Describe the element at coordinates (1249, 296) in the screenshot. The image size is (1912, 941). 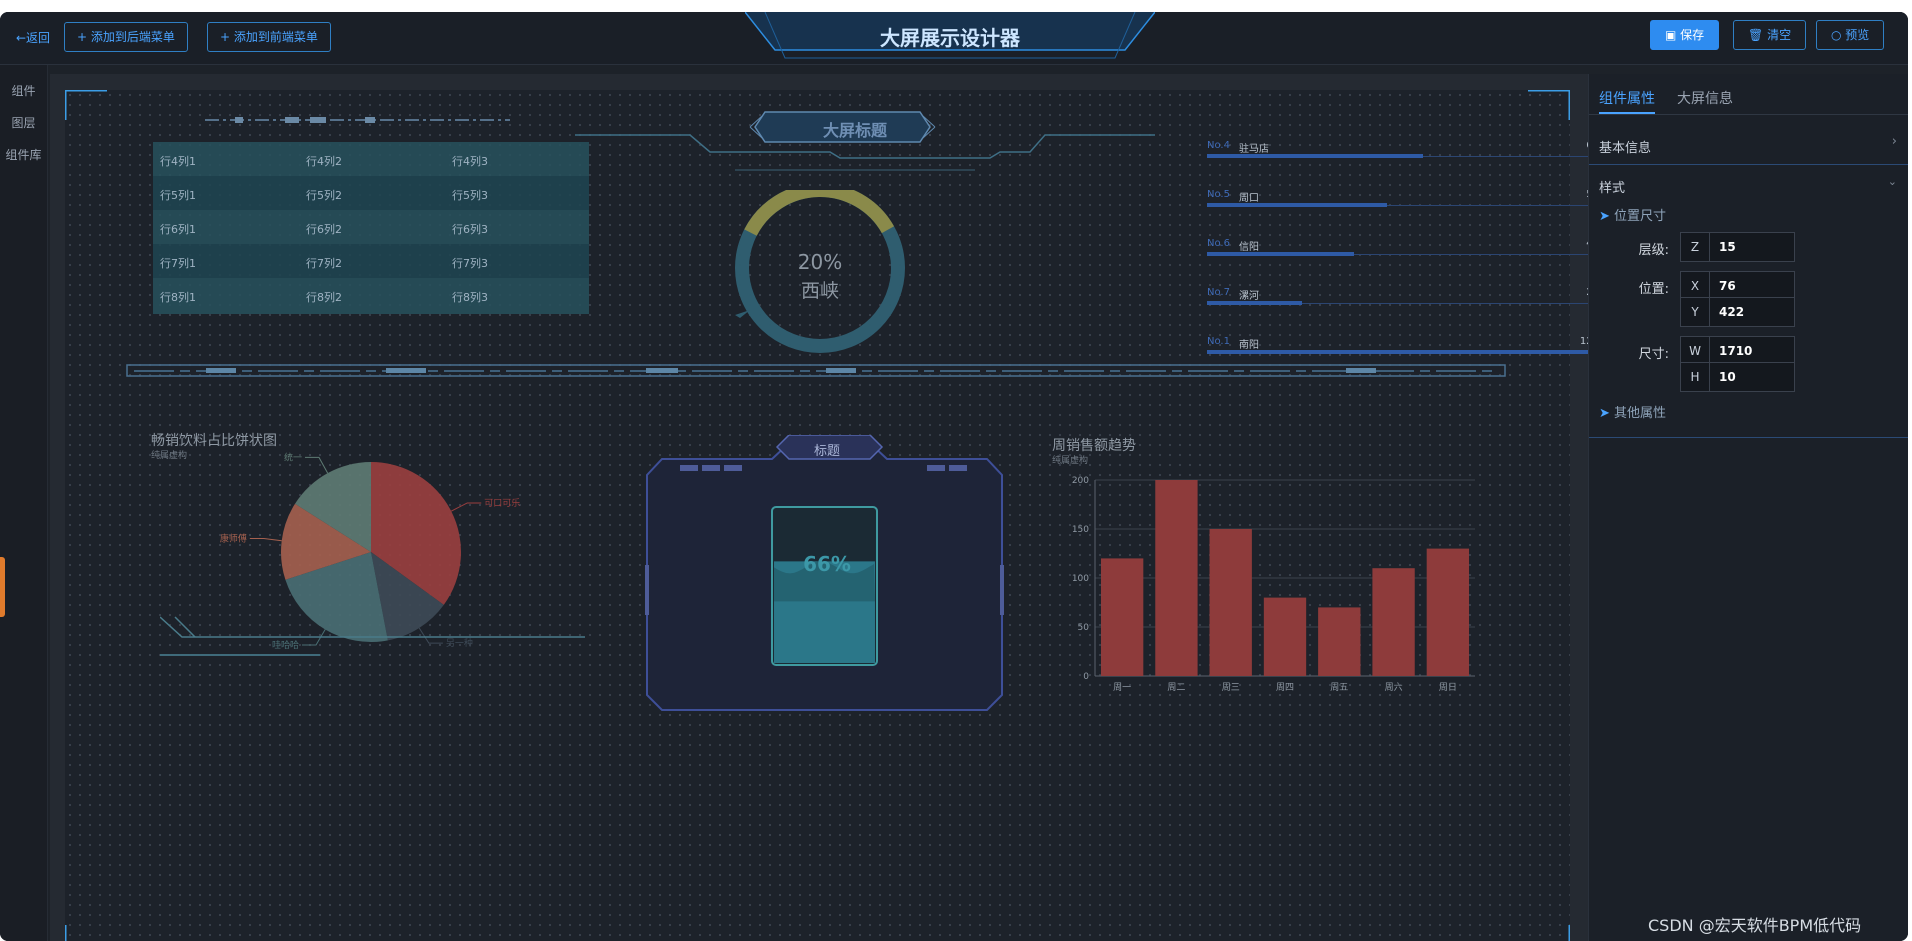
I see `rank-name: 漯河` at that location.